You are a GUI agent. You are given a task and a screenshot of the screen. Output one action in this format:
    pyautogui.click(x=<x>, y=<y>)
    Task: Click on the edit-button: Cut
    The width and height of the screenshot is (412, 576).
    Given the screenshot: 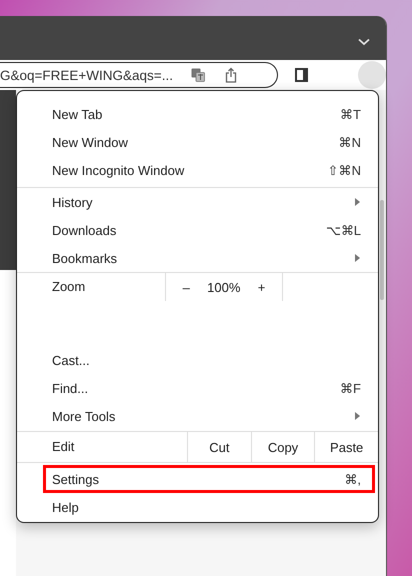 What is the action you would take?
    pyautogui.click(x=219, y=447)
    